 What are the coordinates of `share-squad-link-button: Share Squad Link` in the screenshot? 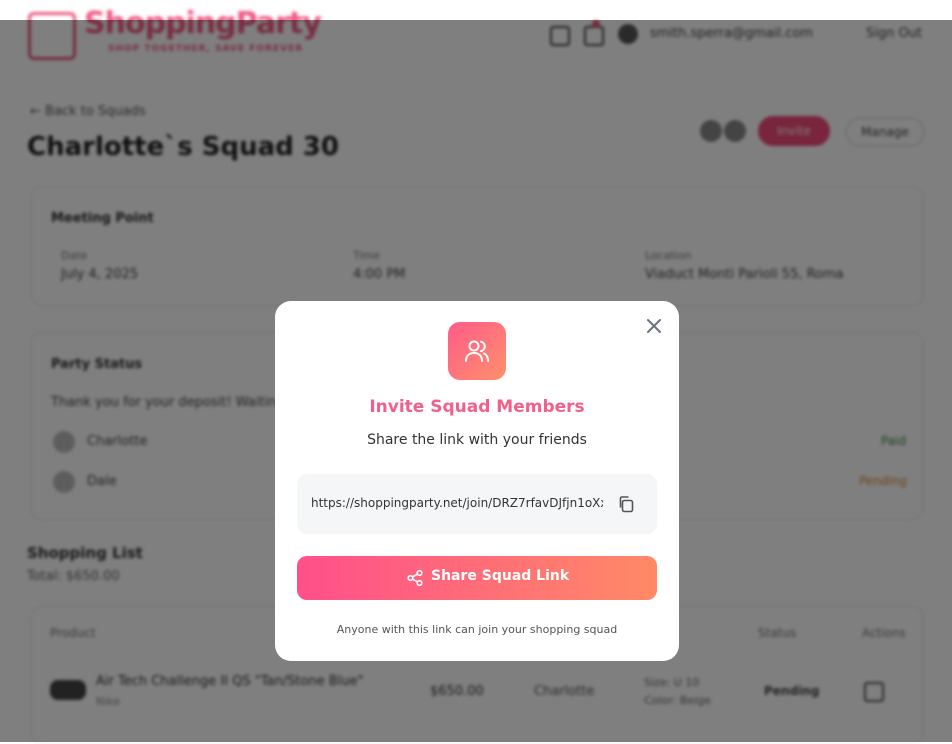 It's located at (477, 578).